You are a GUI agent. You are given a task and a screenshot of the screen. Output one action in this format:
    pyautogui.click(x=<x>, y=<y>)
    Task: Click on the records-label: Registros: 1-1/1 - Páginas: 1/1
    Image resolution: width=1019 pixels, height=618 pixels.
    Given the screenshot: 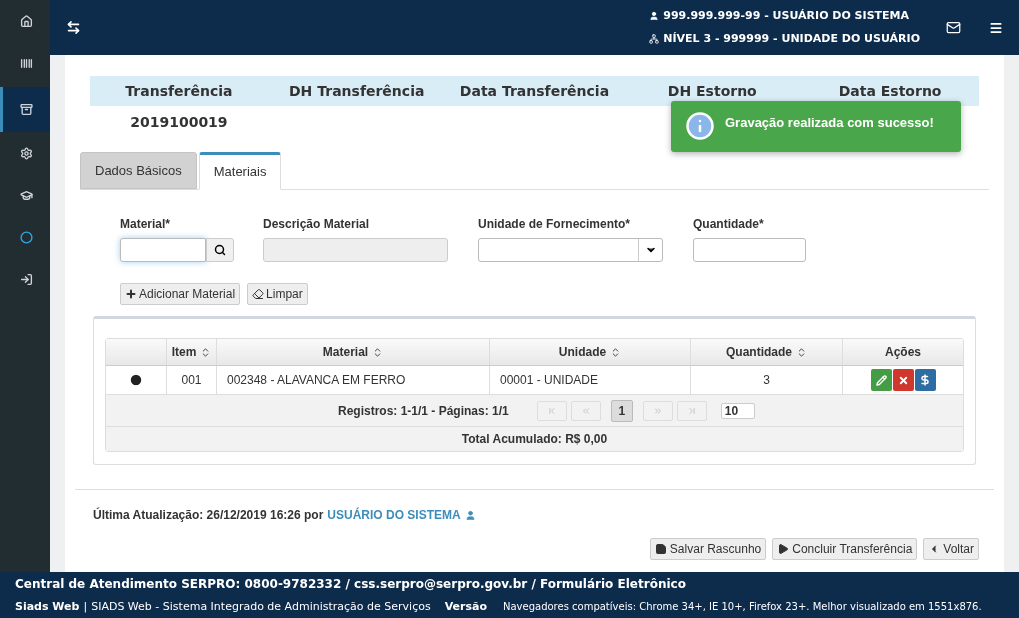 What is the action you would take?
    pyautogui.click(x=423, y=411)
    